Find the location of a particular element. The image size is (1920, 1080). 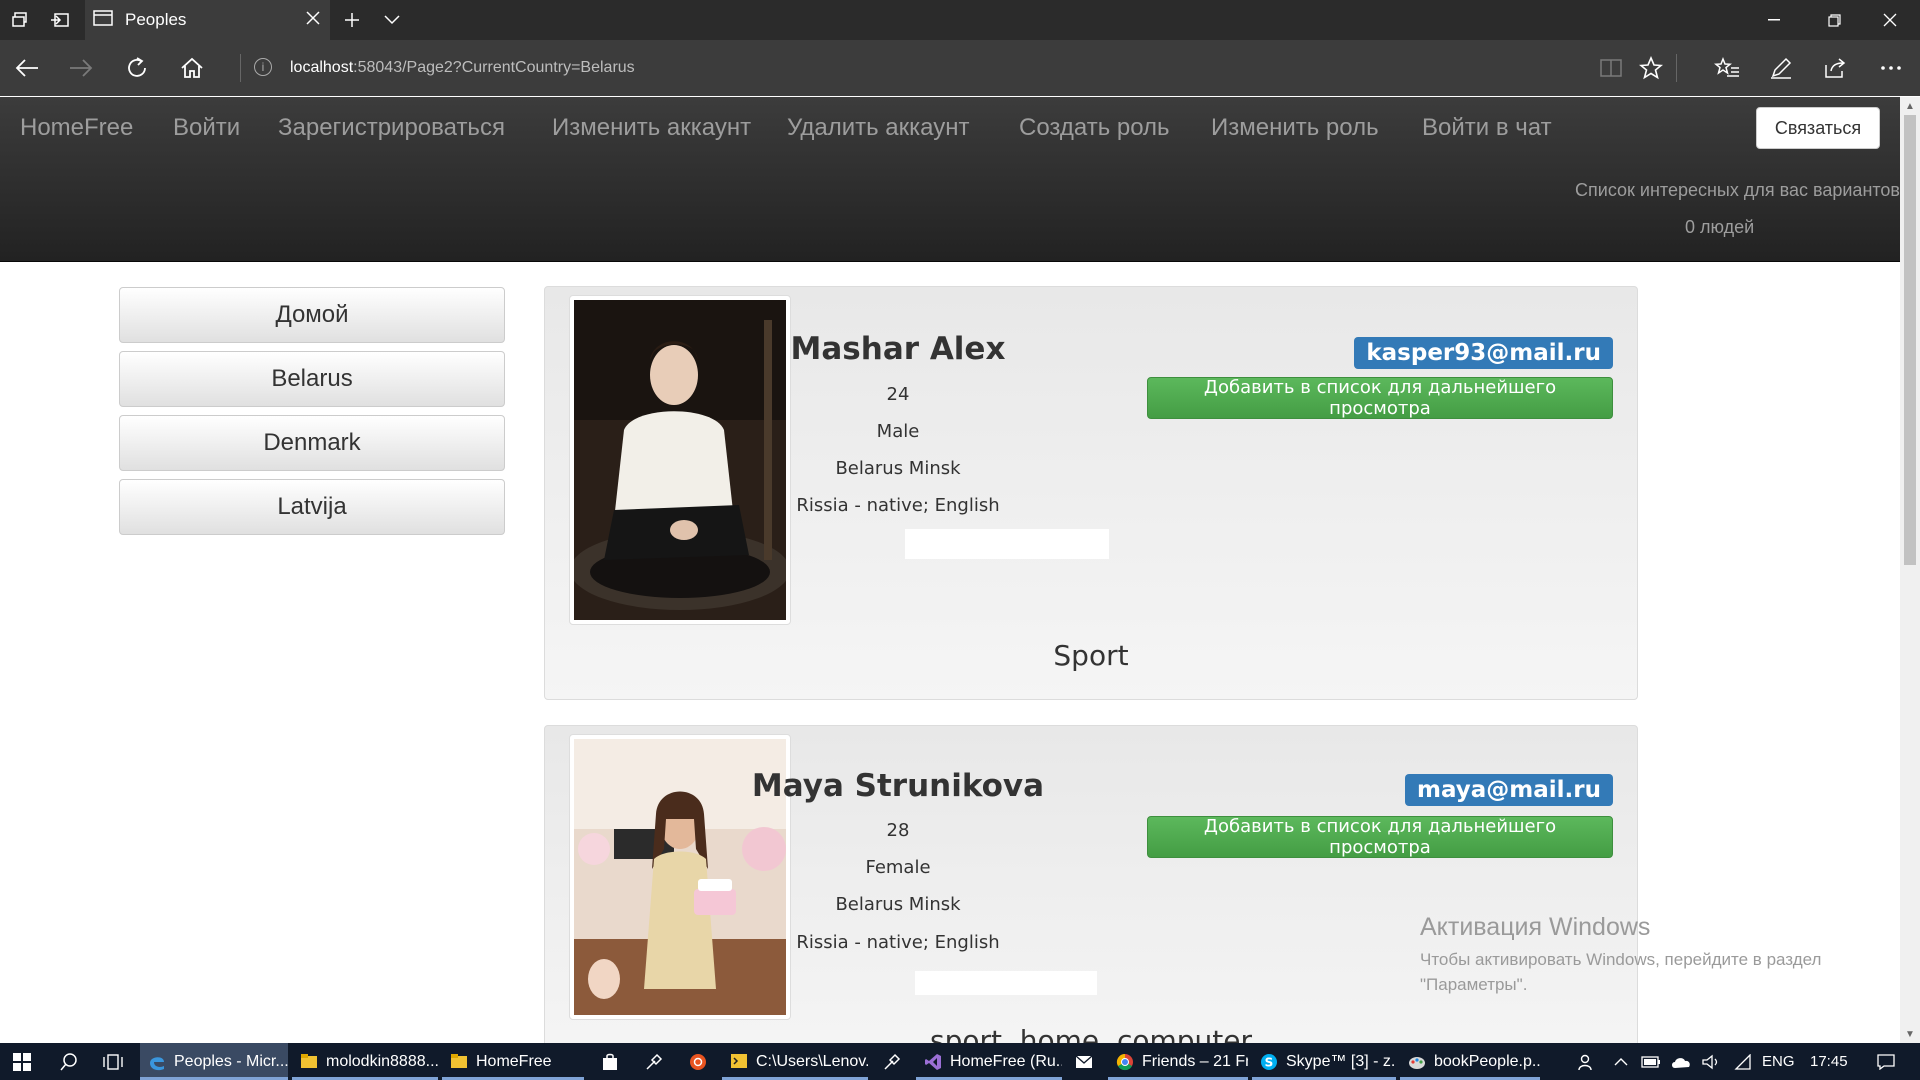

scroll-down-icon: ▼ is located at coordinates (1910, 1034).